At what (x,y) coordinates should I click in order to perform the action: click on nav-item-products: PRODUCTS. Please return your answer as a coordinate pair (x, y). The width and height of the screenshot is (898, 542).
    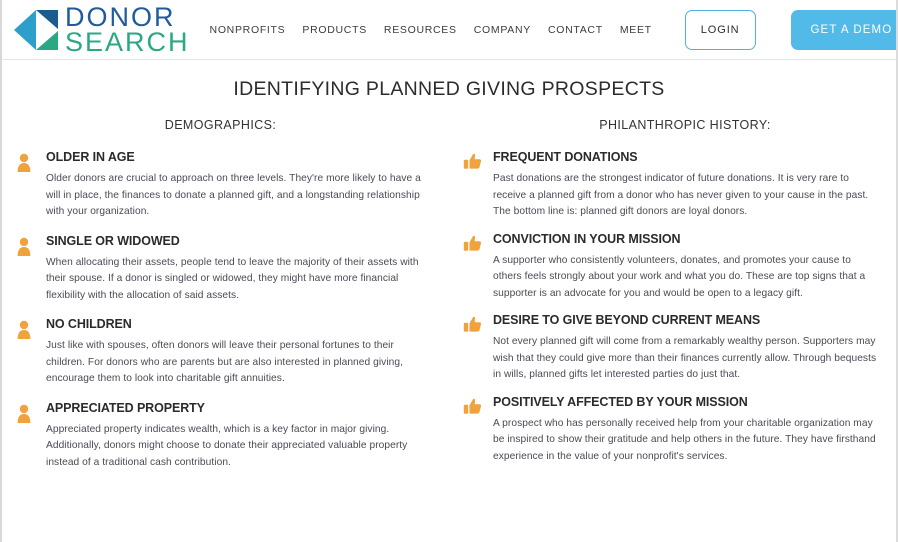
    Looking at the image, I should click on (334, 30).